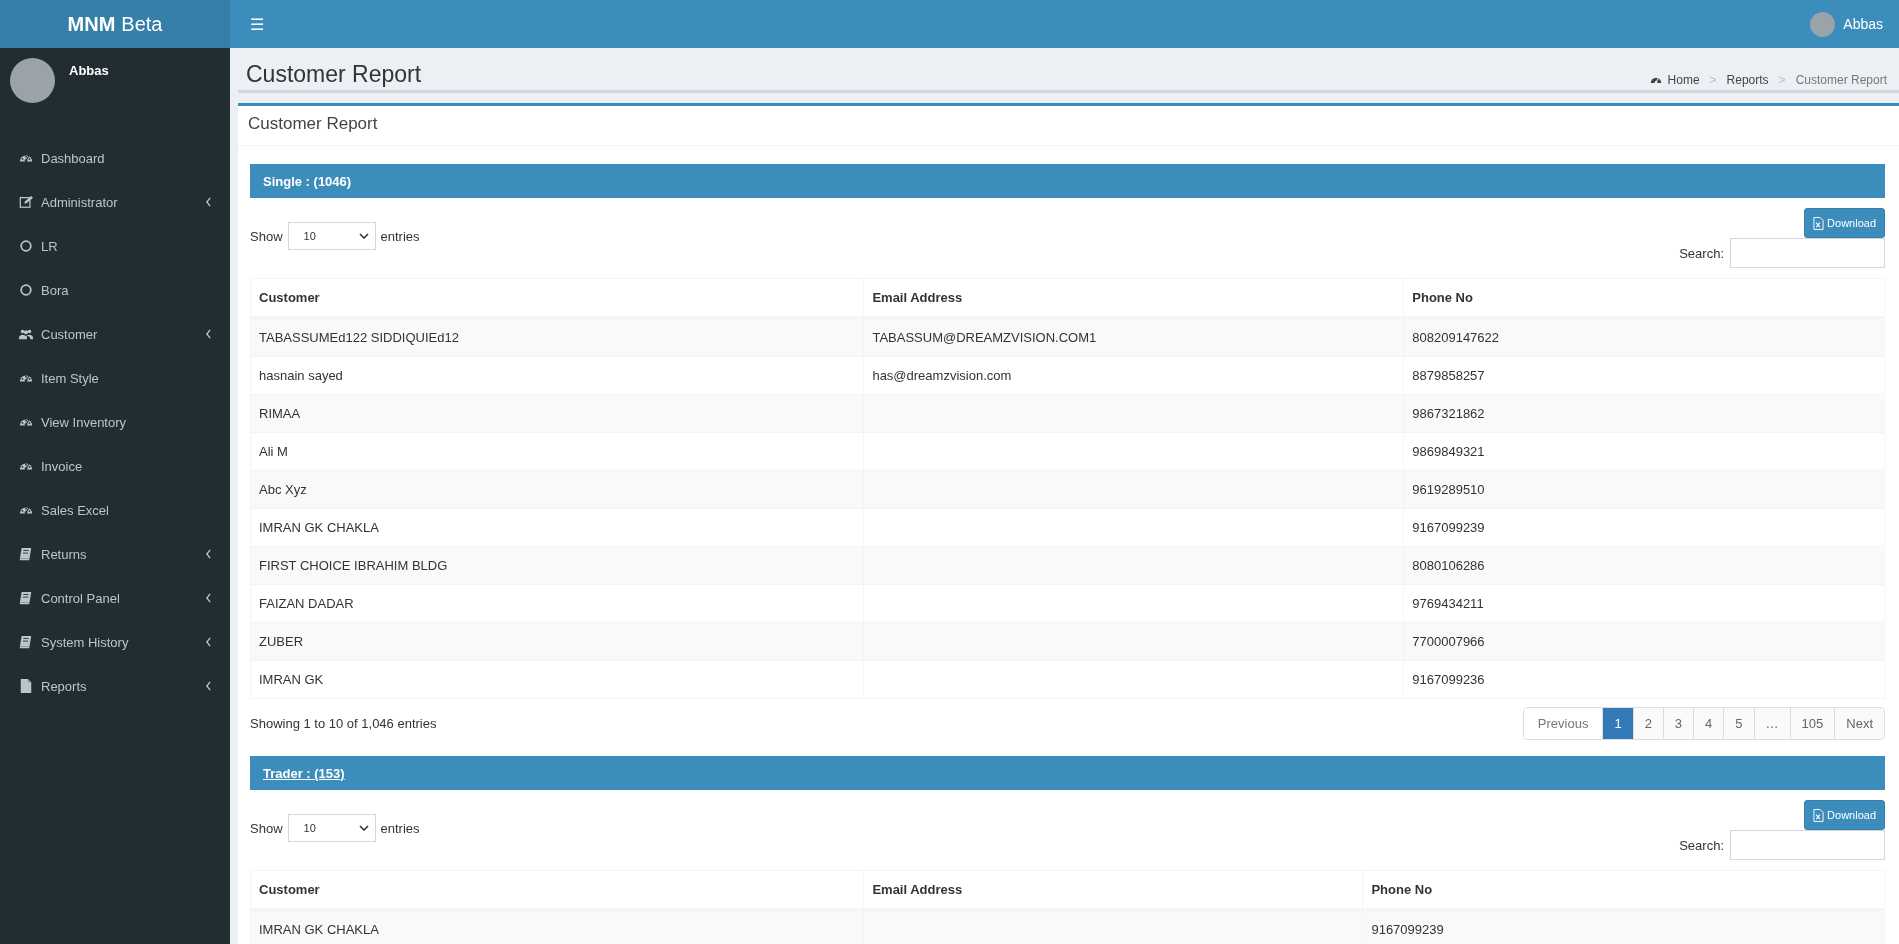 This screenshot has width=1899, height=944. I want to click on table-cell: RIMAA, so click(280, 413).